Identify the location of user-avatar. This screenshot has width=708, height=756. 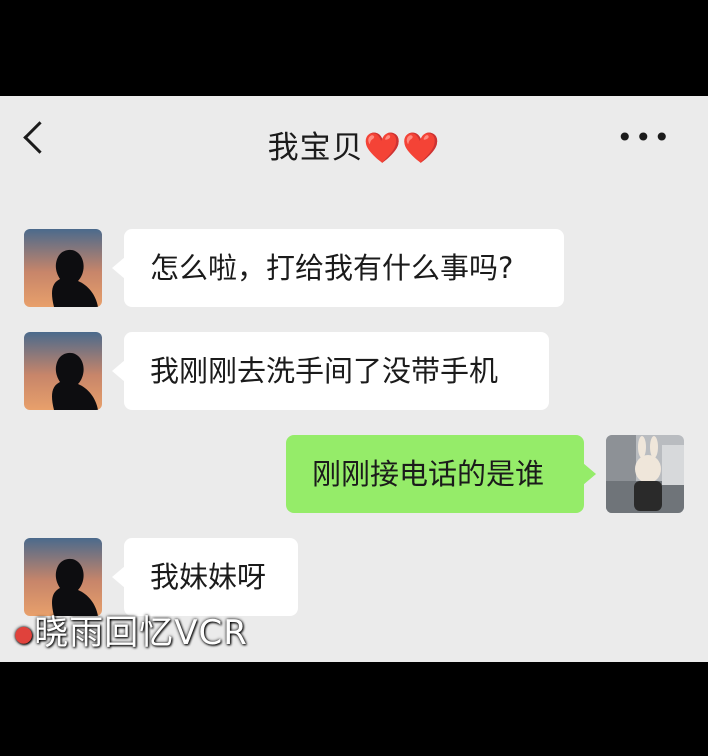
(645, 474).